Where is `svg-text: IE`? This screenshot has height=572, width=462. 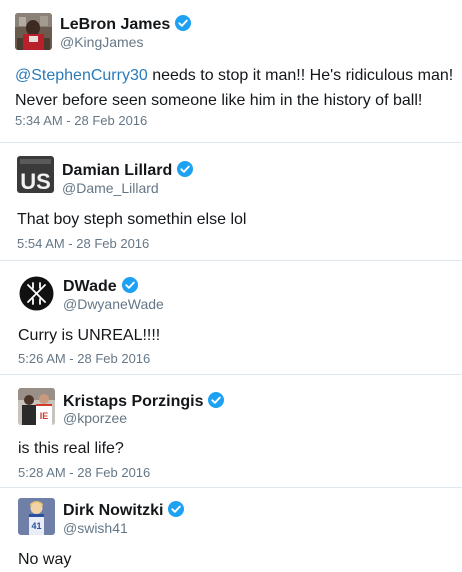
svg-text: IE is located at coordinates (44, 416).